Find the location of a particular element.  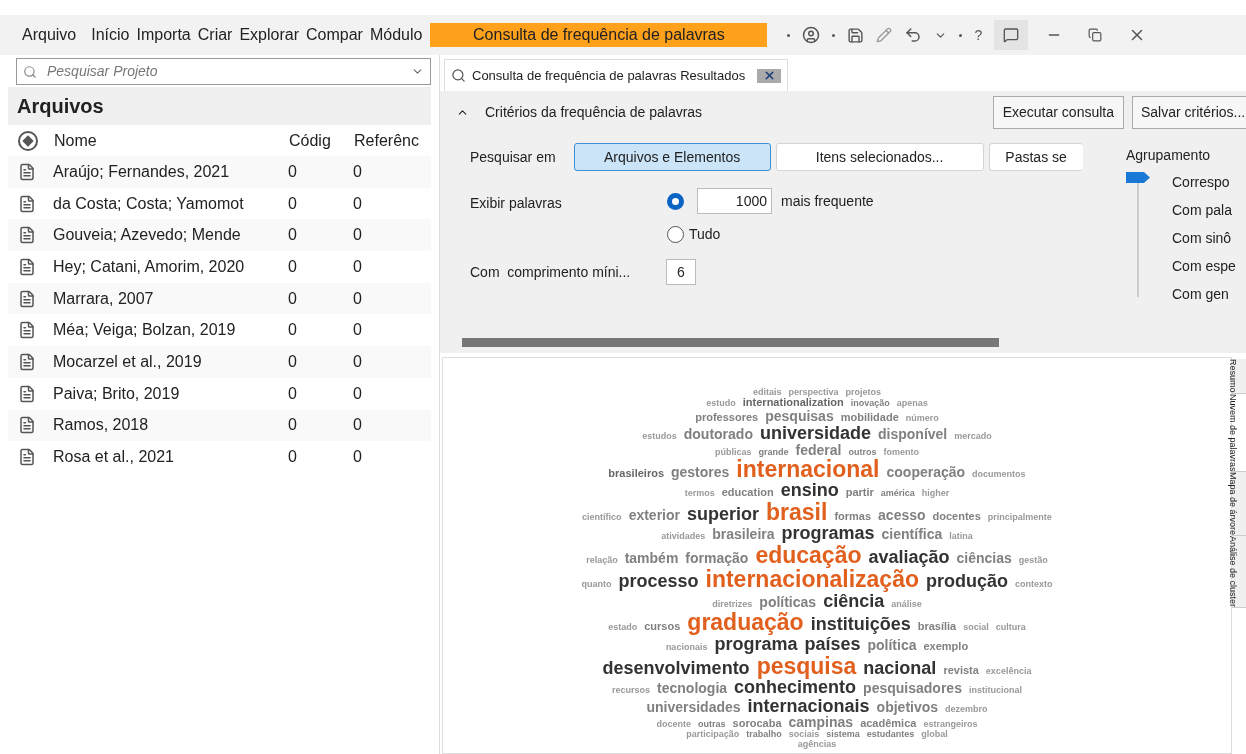

cloud-word: docentes is located at coordinates (956, 517).